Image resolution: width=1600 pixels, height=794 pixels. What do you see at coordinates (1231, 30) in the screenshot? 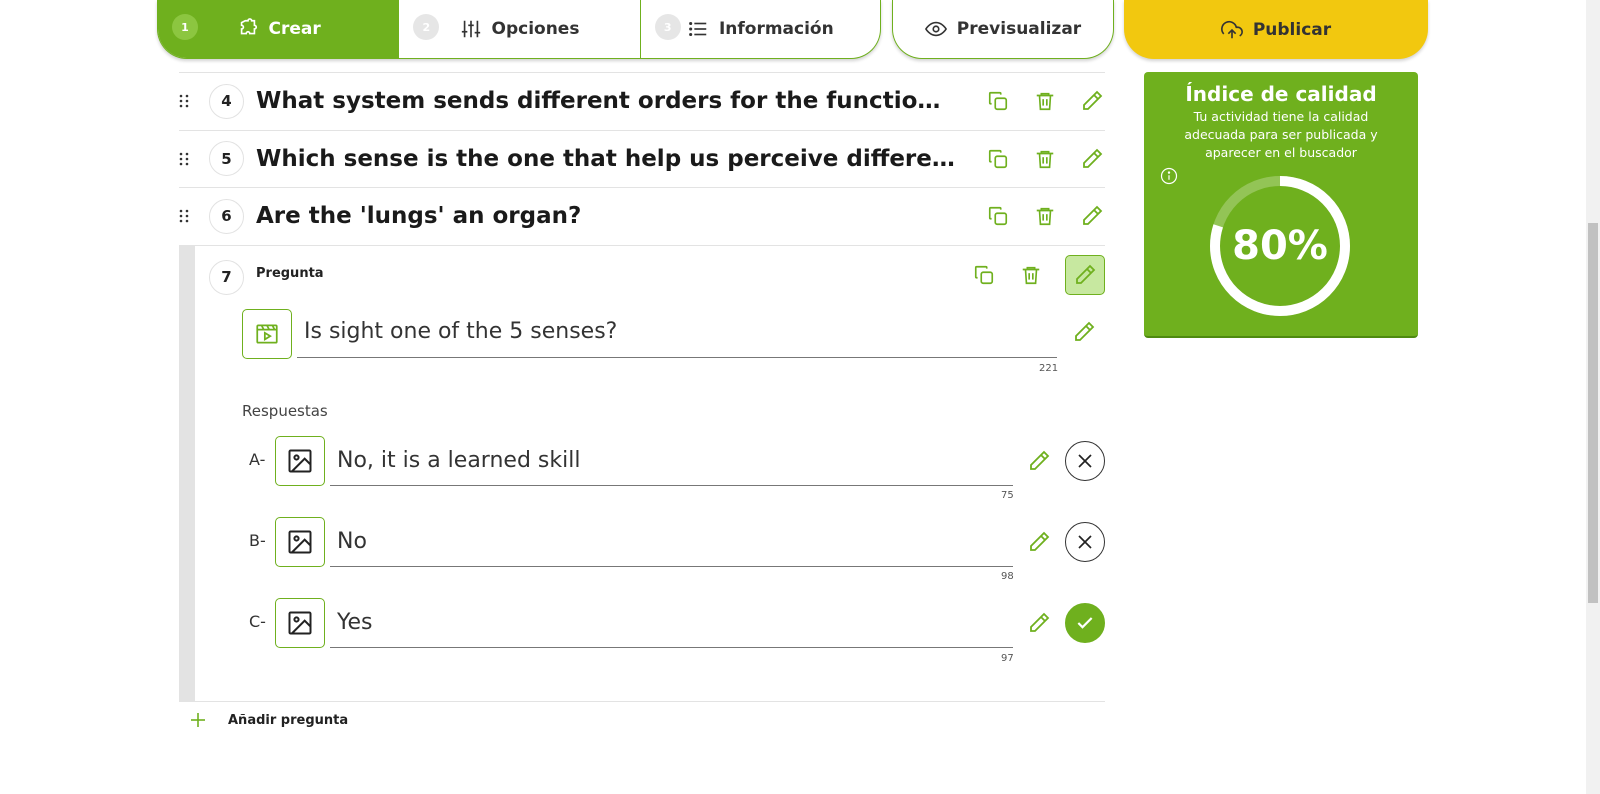
I see `cloud-upload-icon` at bounding box center [1231, 30].